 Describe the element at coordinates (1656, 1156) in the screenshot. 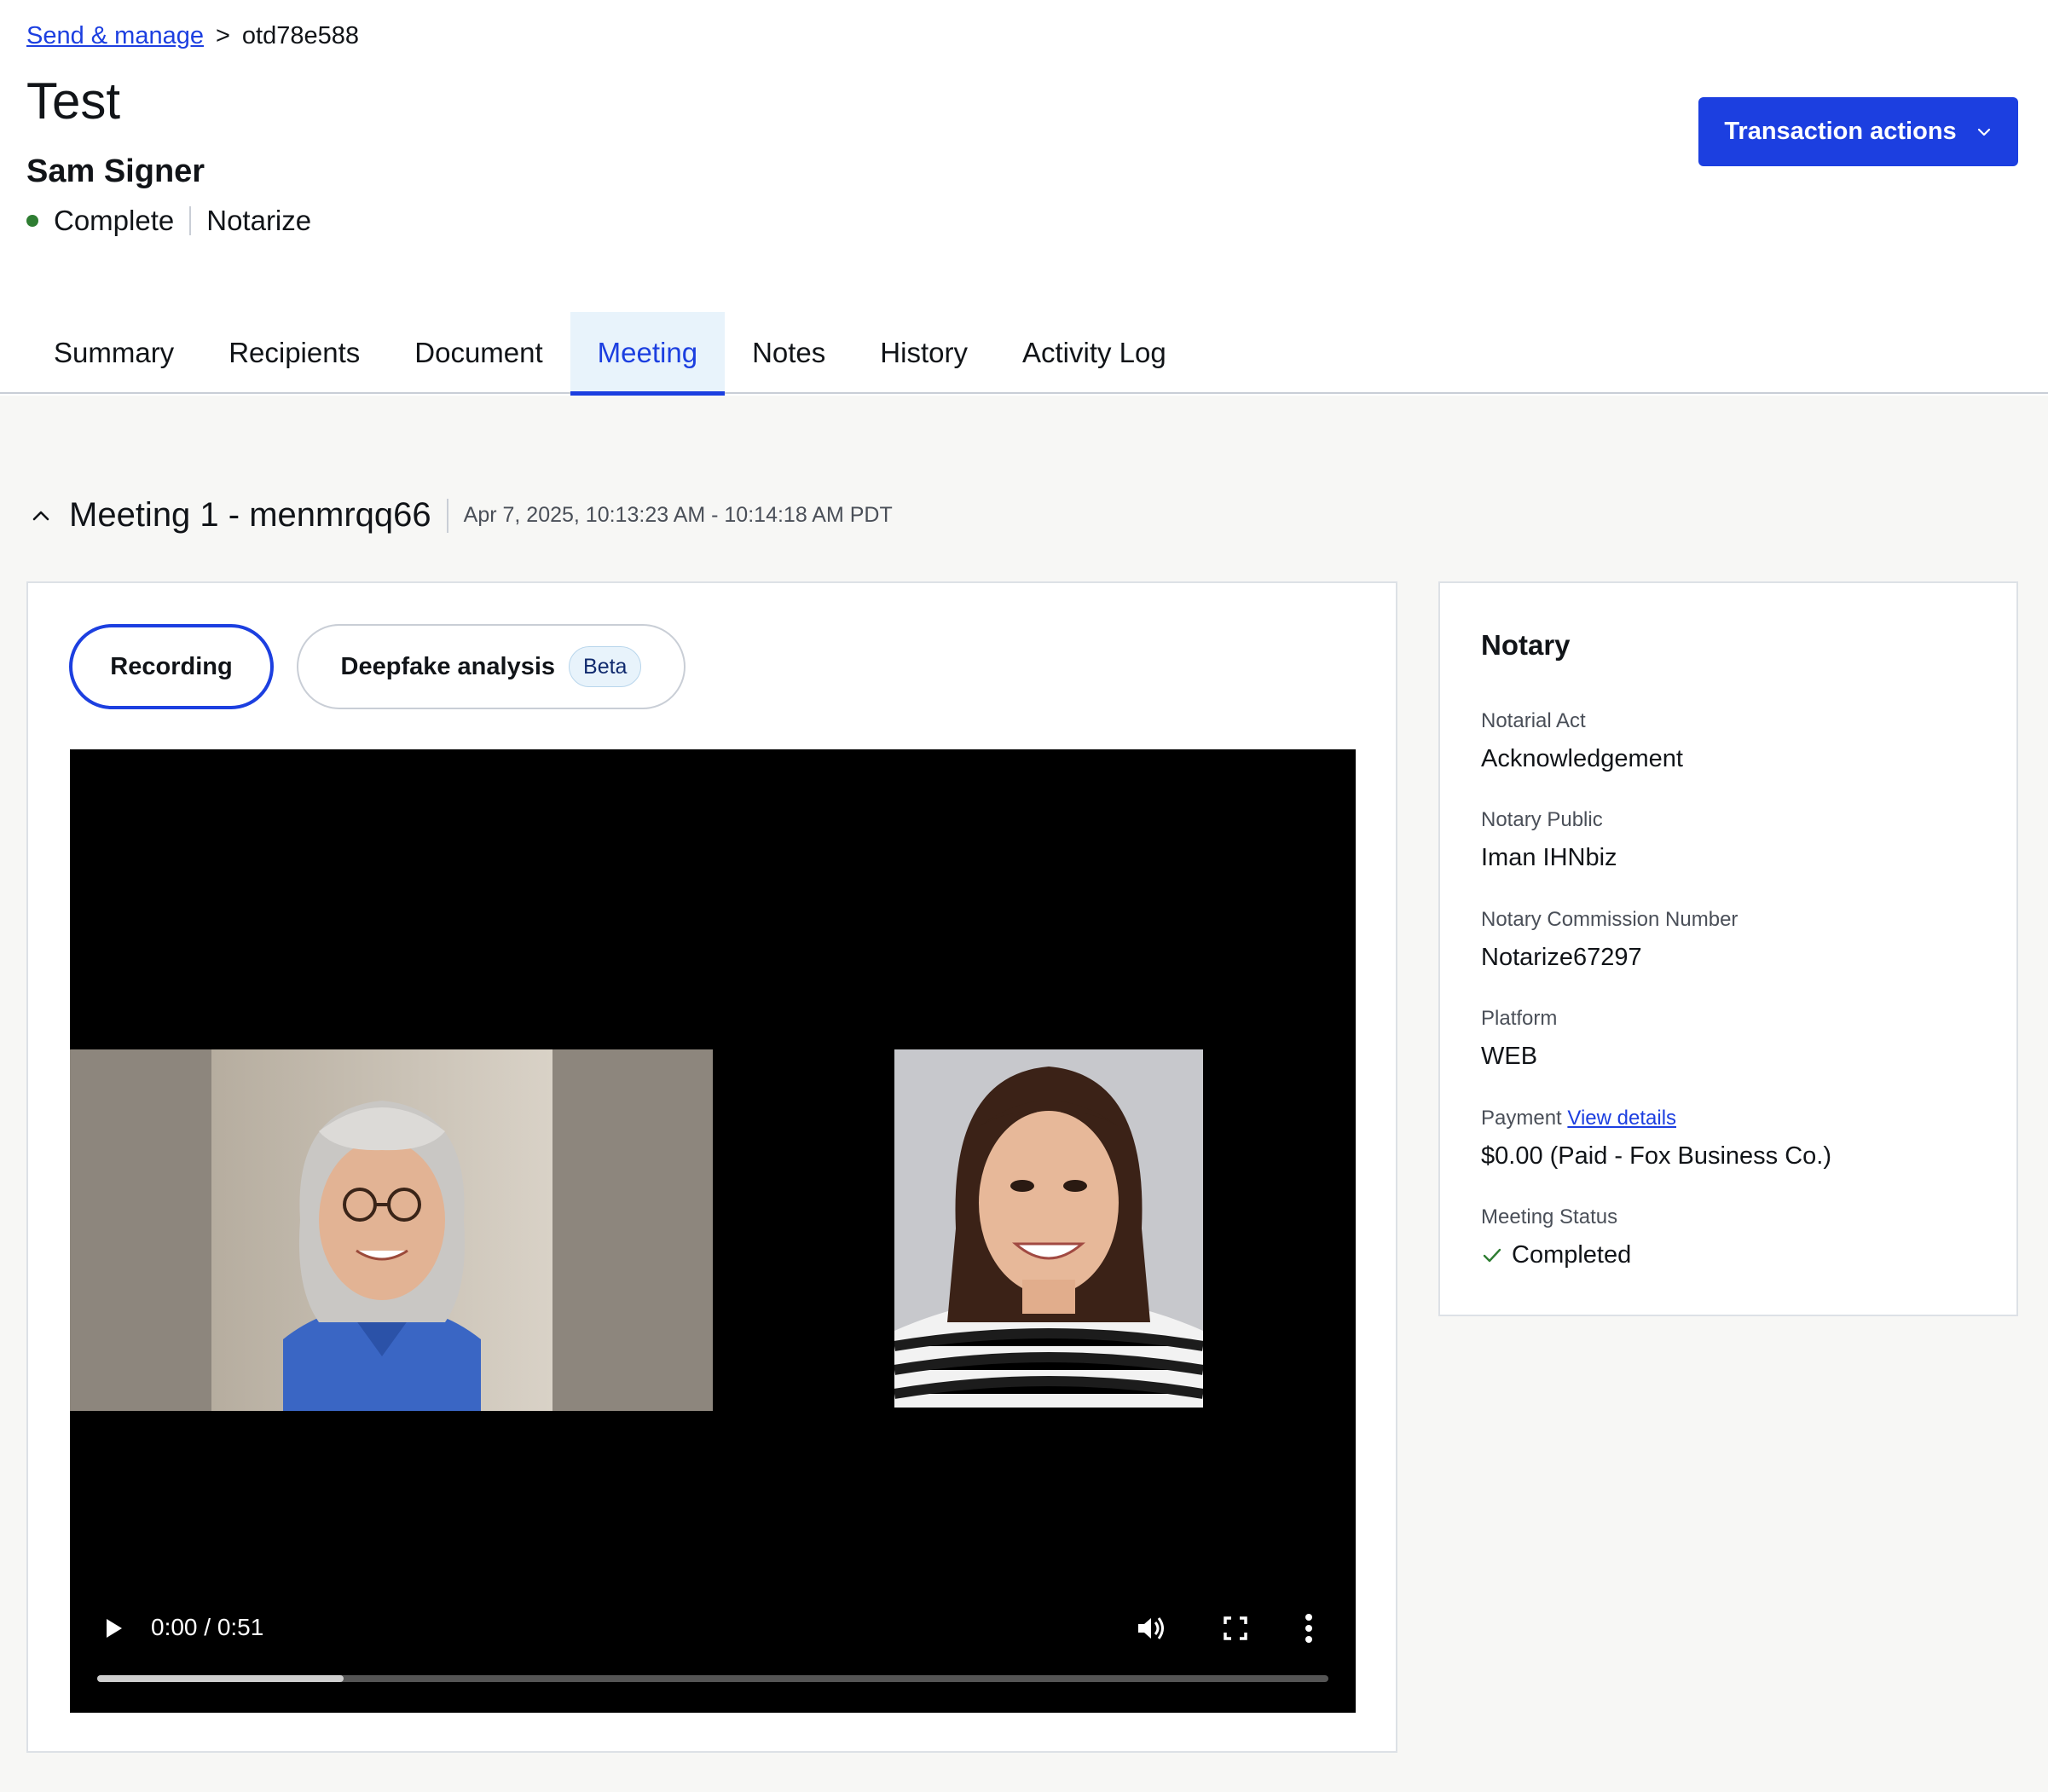

I see `field-value: $0.00 (Paid - Fox Business Co.)` at that location.